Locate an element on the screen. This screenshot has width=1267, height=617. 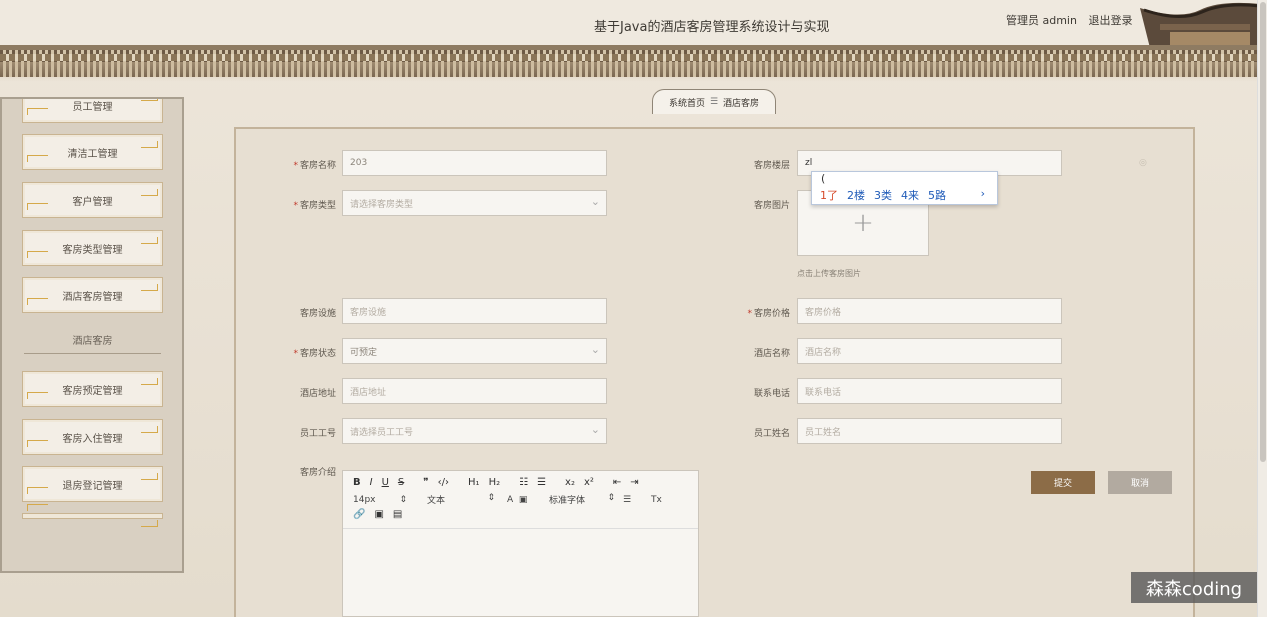
hotel-name-label: 酒店名称 is located at coordinates (771, 354).